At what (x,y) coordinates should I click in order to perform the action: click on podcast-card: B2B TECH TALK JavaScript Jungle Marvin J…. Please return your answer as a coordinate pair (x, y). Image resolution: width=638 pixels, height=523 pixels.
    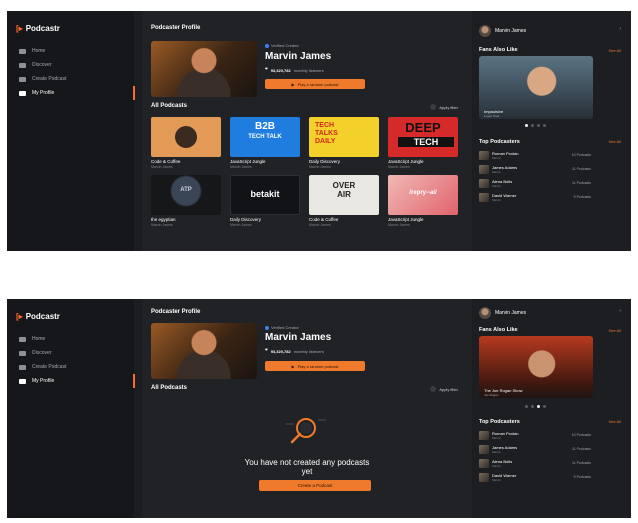
    Looking at the image, I should click on (265, 143).